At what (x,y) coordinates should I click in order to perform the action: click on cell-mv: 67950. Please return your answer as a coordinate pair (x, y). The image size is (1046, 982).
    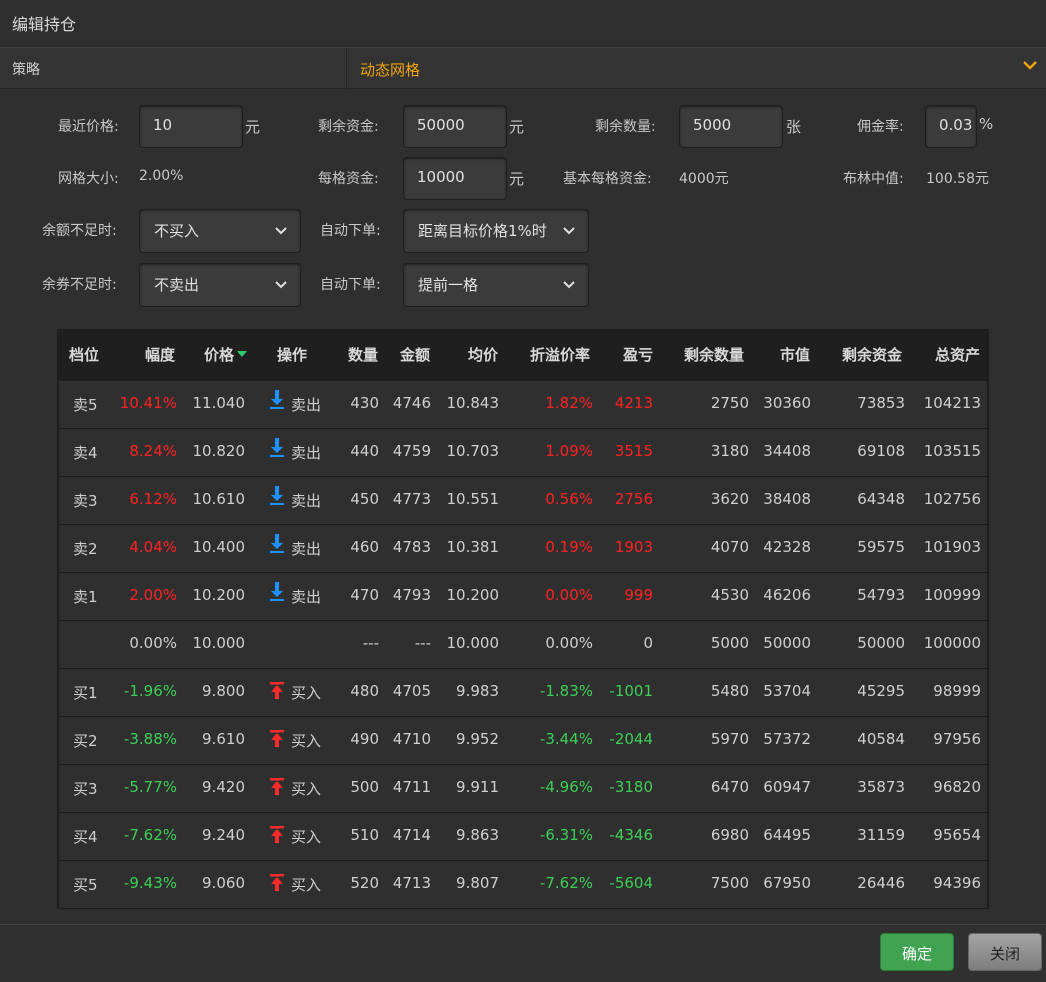
    Looking at the image, I should click on (787, 883).